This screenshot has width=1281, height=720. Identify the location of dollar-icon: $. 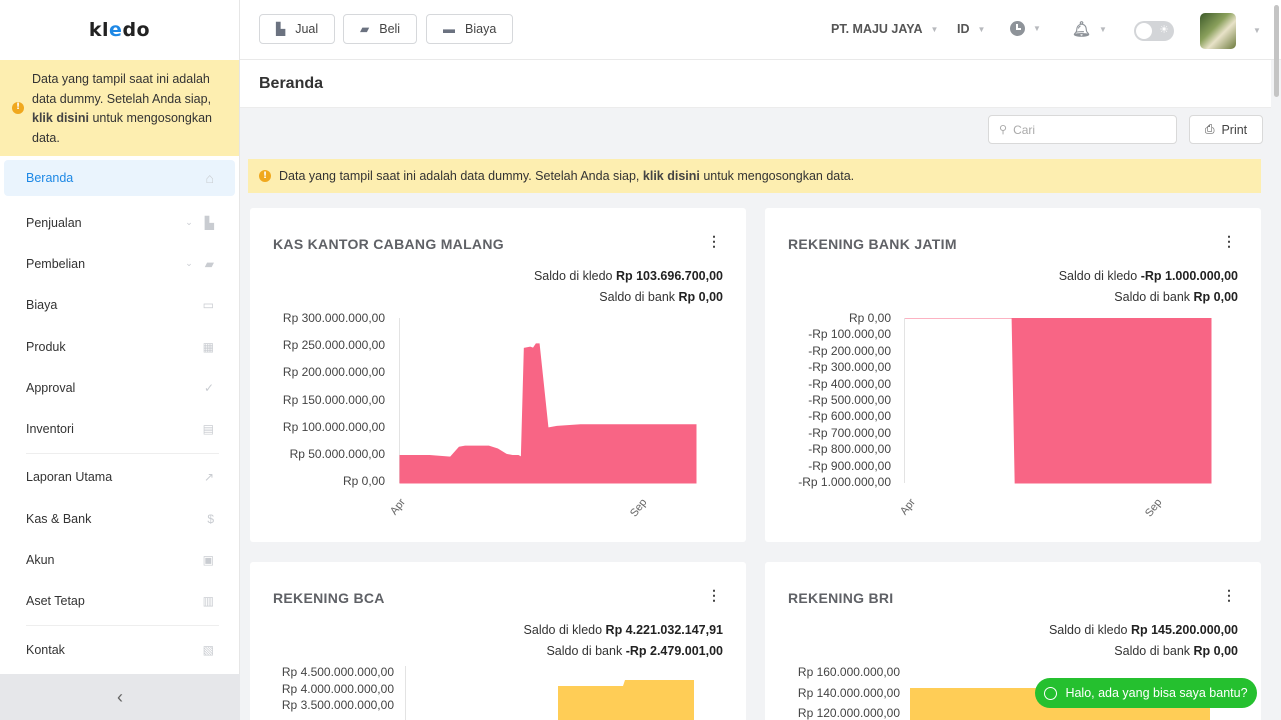
(210, 518).